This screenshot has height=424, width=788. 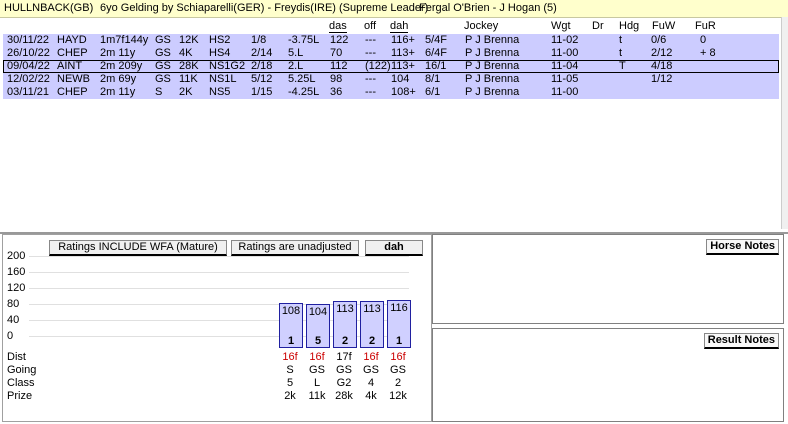 I want to click on col-dah-header: dah, so click(x=399, y=26).